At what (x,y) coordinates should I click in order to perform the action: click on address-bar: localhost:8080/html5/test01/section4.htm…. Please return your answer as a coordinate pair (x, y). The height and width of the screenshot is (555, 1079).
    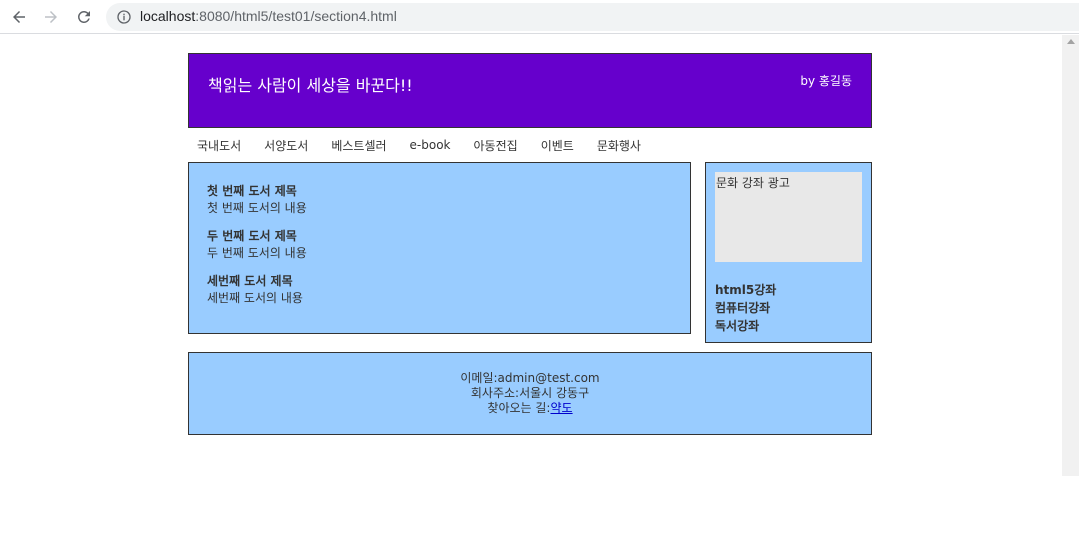
    Looking at the image, I should click on (592, 17).